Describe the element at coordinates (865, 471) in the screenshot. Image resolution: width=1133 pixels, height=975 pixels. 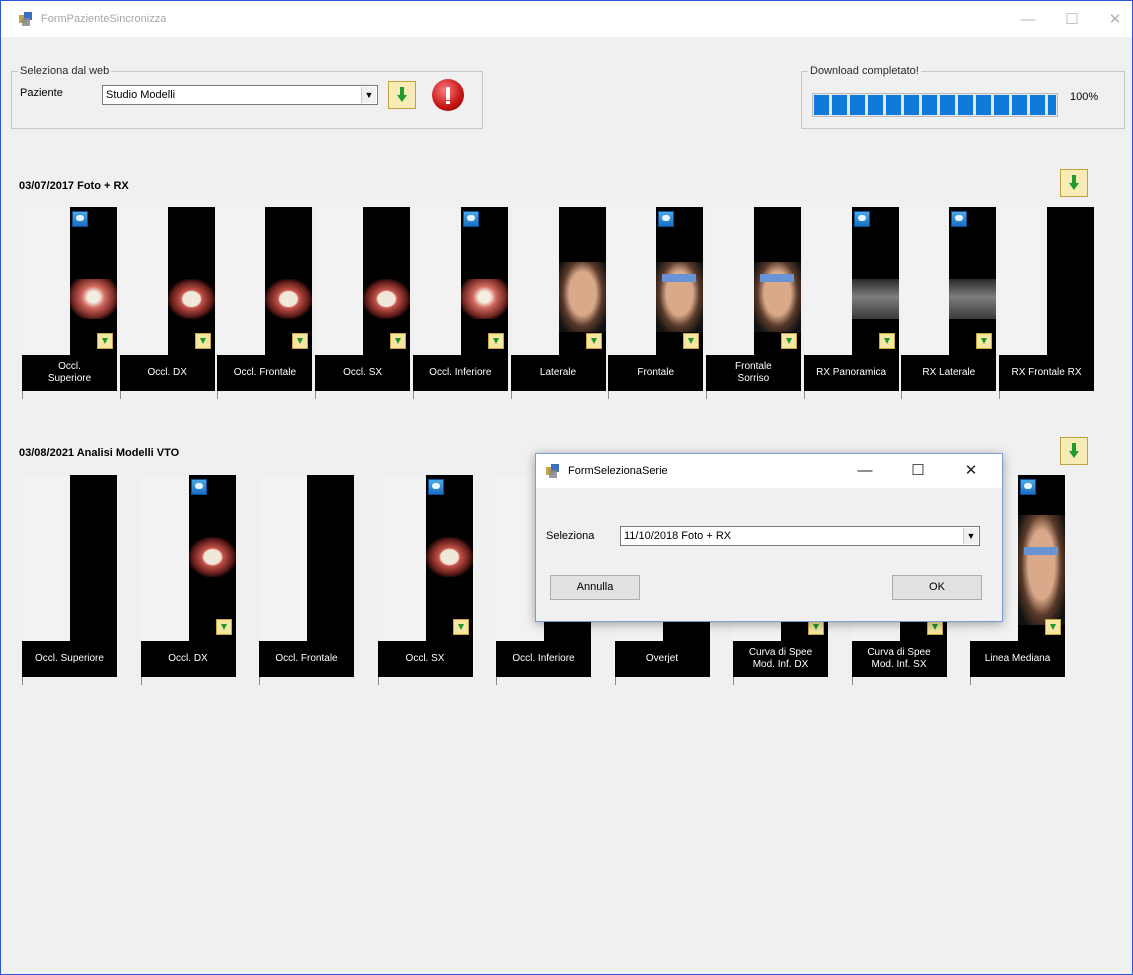
I see `dialog-minimize-button: —` at that location.